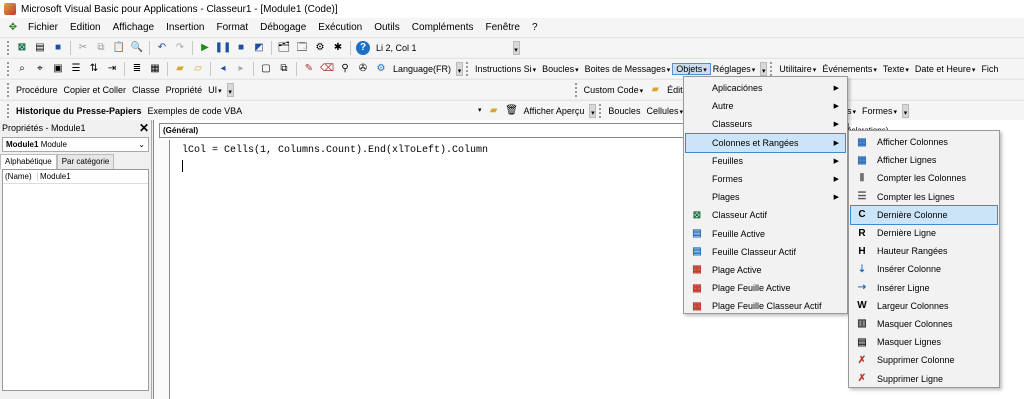  I want to click on menu-item-afficher-colonnes: ▦ Afficher Colonnes, so click(924, 142).